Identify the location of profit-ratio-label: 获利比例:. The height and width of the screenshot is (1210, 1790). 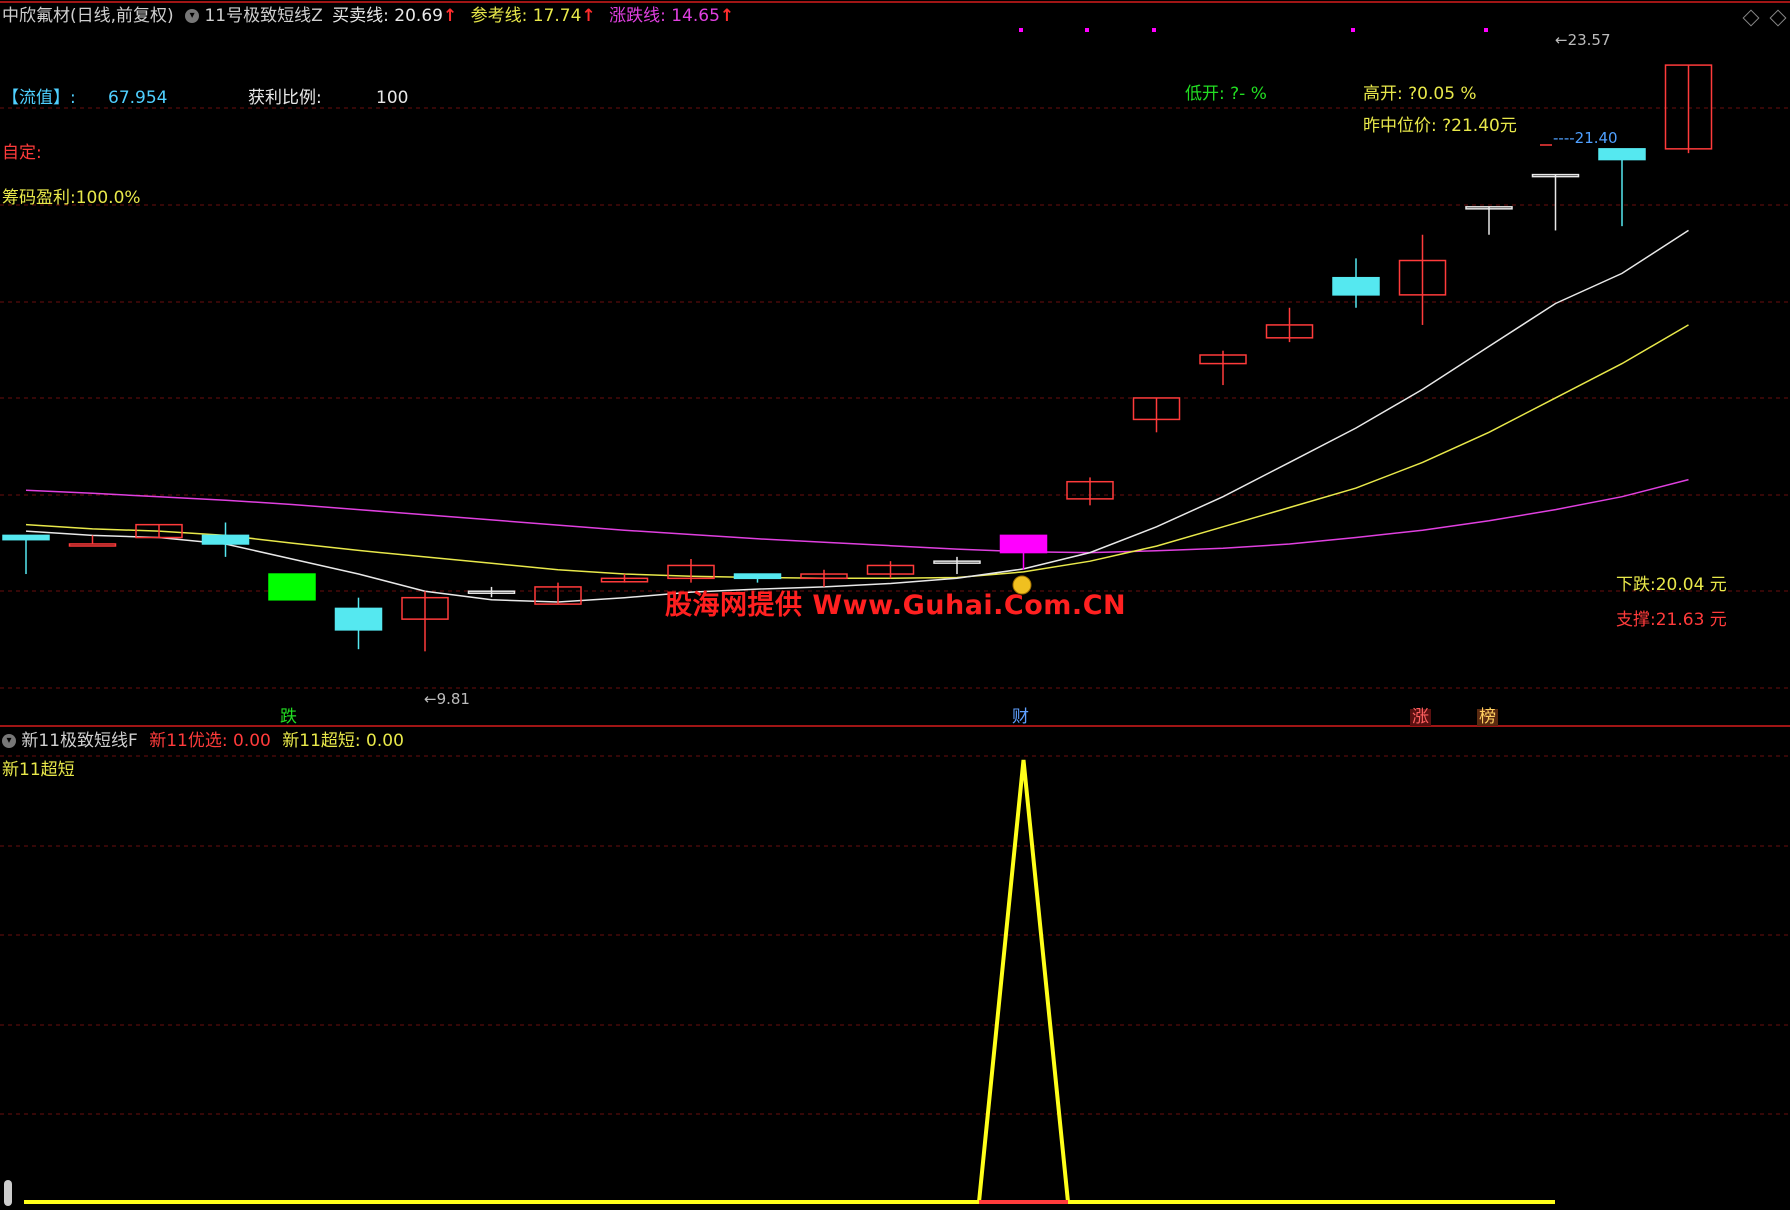
(285, 98).